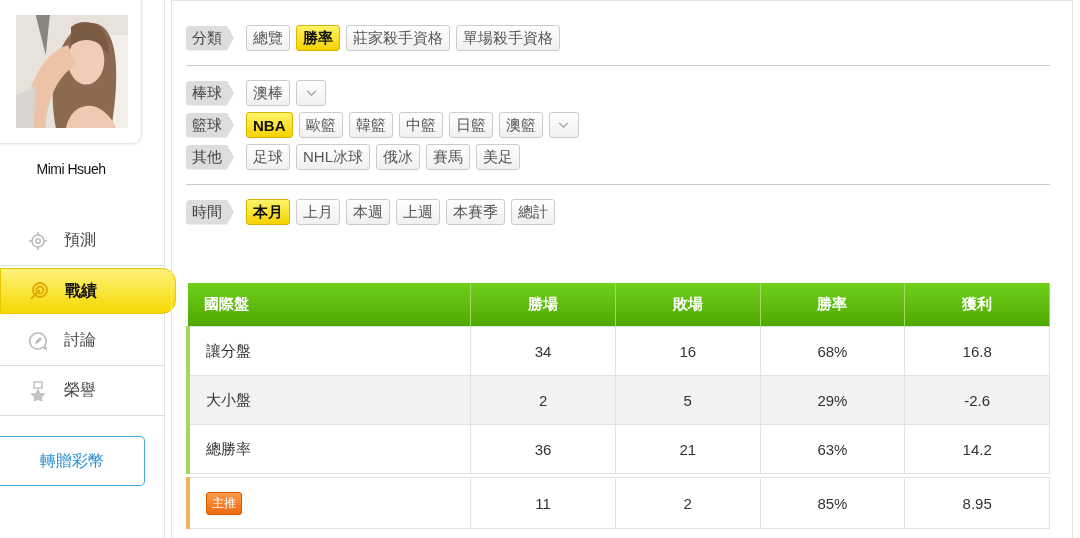  What do you see at coordinates (368, 212) in the screenshot?
I see `filter-chip: 本週` at bounding box center [368, 212].